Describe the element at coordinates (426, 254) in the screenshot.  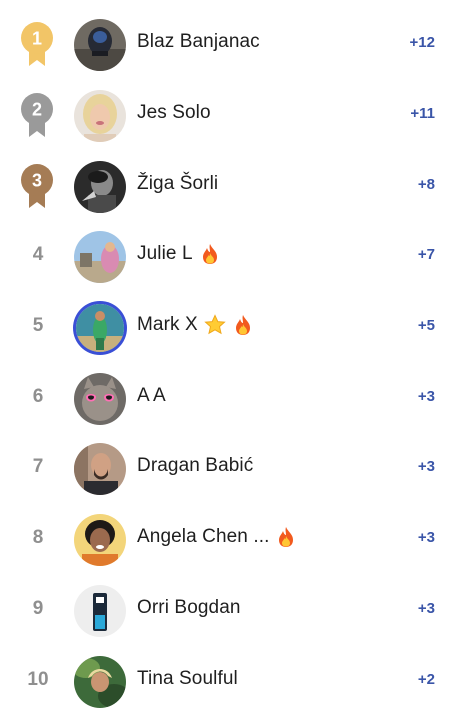
I see `score-value: +7` at that location.